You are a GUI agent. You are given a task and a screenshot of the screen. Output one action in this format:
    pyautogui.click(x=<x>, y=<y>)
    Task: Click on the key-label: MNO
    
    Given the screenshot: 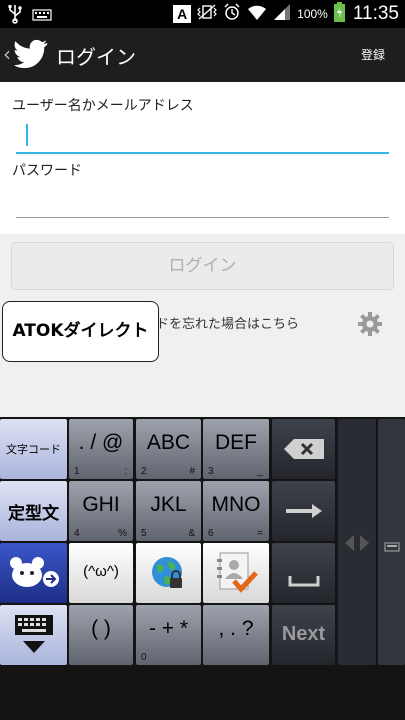 What is the action you would take?
    pyautogui.click(x=236, y=504)
    